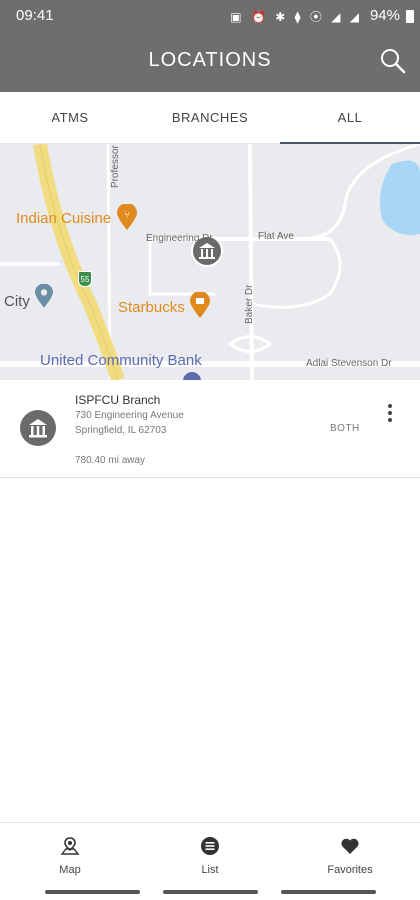 The height and width of the screenshot is (900, 420). I want to click on location-address-line2: Springfield, IL 62703, so click(121, 430).